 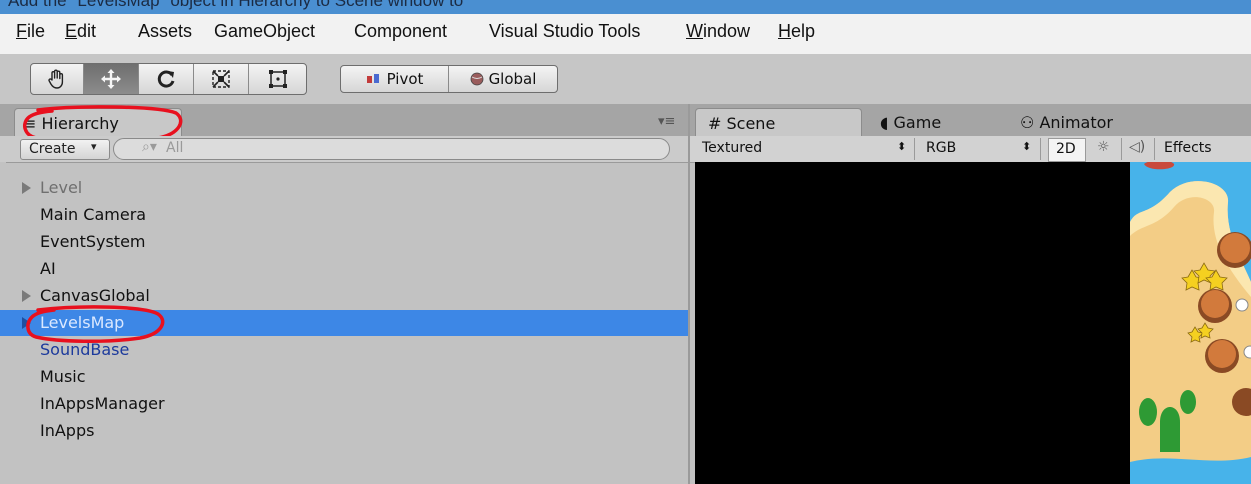 I want to click on menu-edit: Edit, so click(x=80, y=31).